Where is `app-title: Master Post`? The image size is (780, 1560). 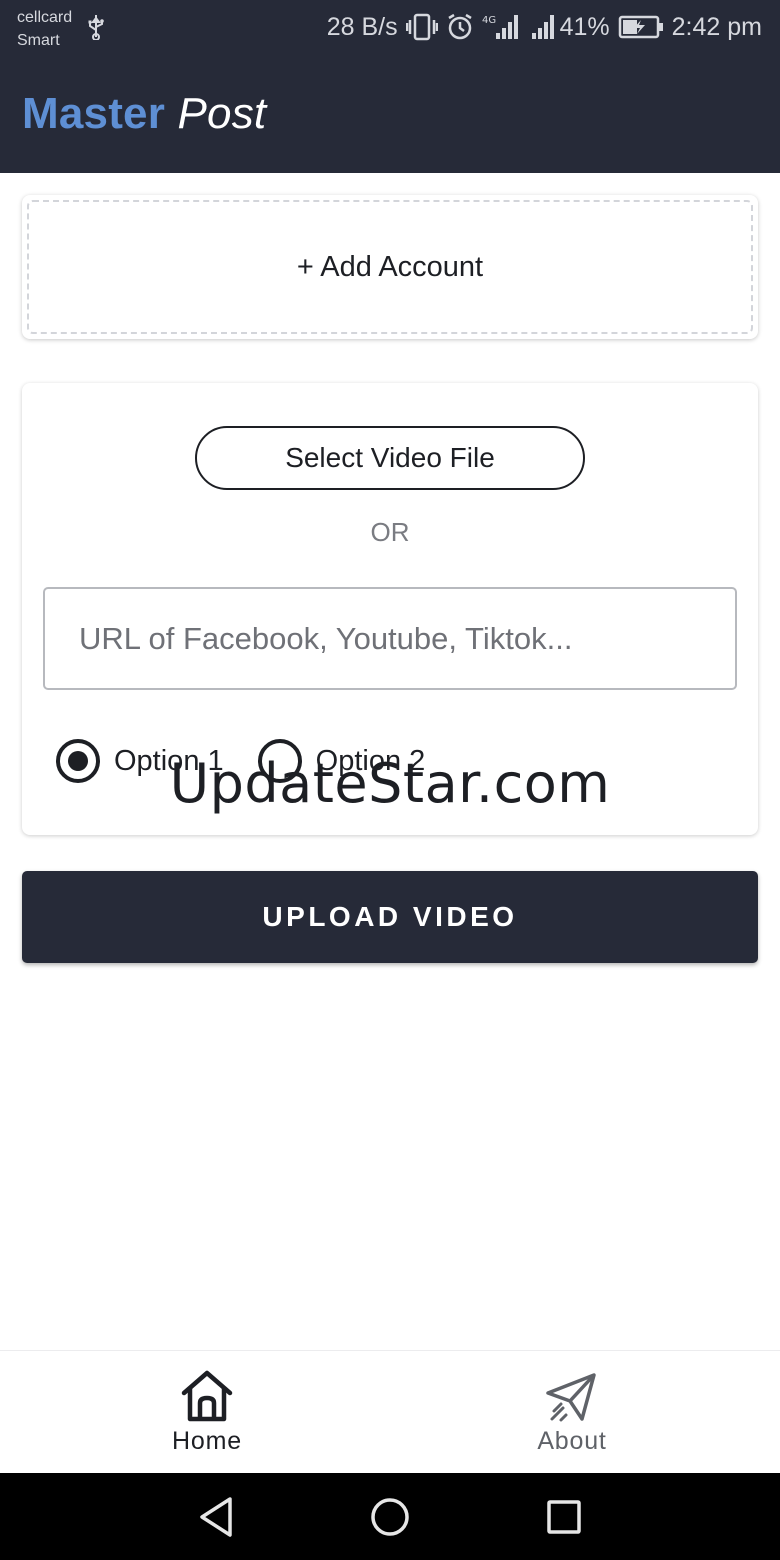 app-title: Master Post is located at coordinates (144, 114).